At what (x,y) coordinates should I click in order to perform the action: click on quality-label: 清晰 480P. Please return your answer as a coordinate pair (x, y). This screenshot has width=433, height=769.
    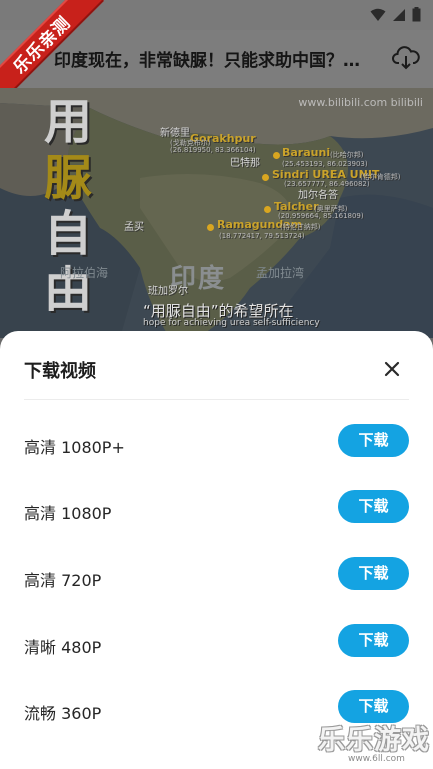
    Looking at the image, I should click on (63, 647).